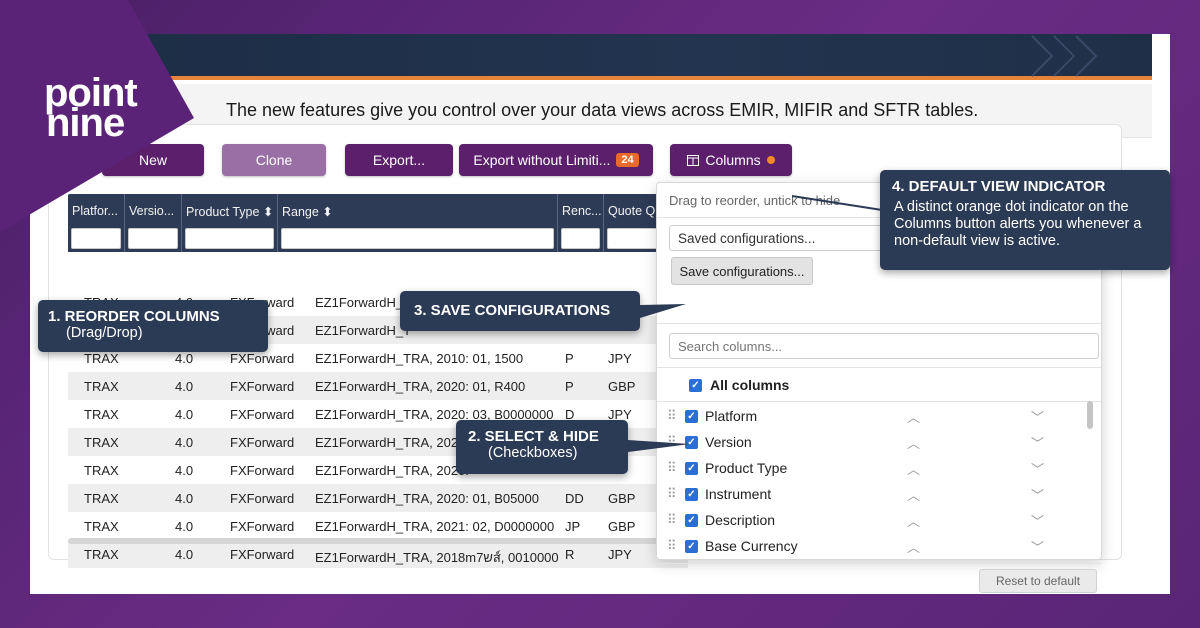 The width and height of the screenshot is (1200, 628). I want to click on logo-line-2: nine, so click(85, 123).